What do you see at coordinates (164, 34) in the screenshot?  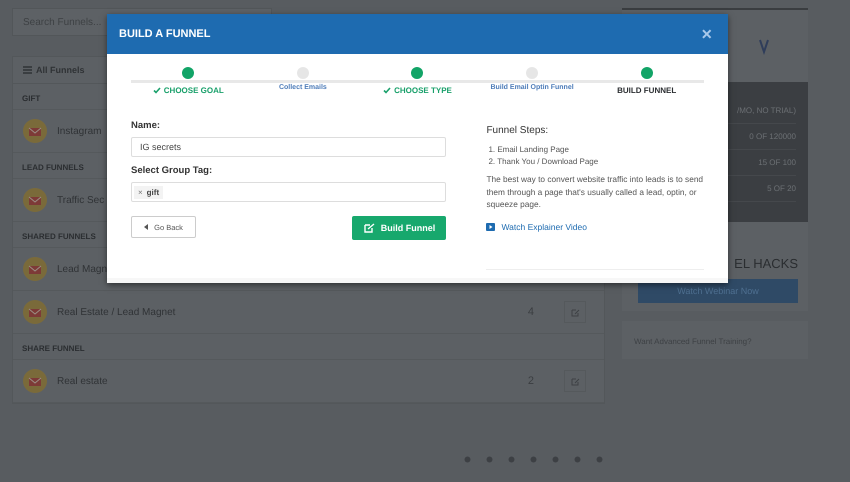 I see `dialog-title: BUILD A FUNNEL` at bounding box center [164, 34].